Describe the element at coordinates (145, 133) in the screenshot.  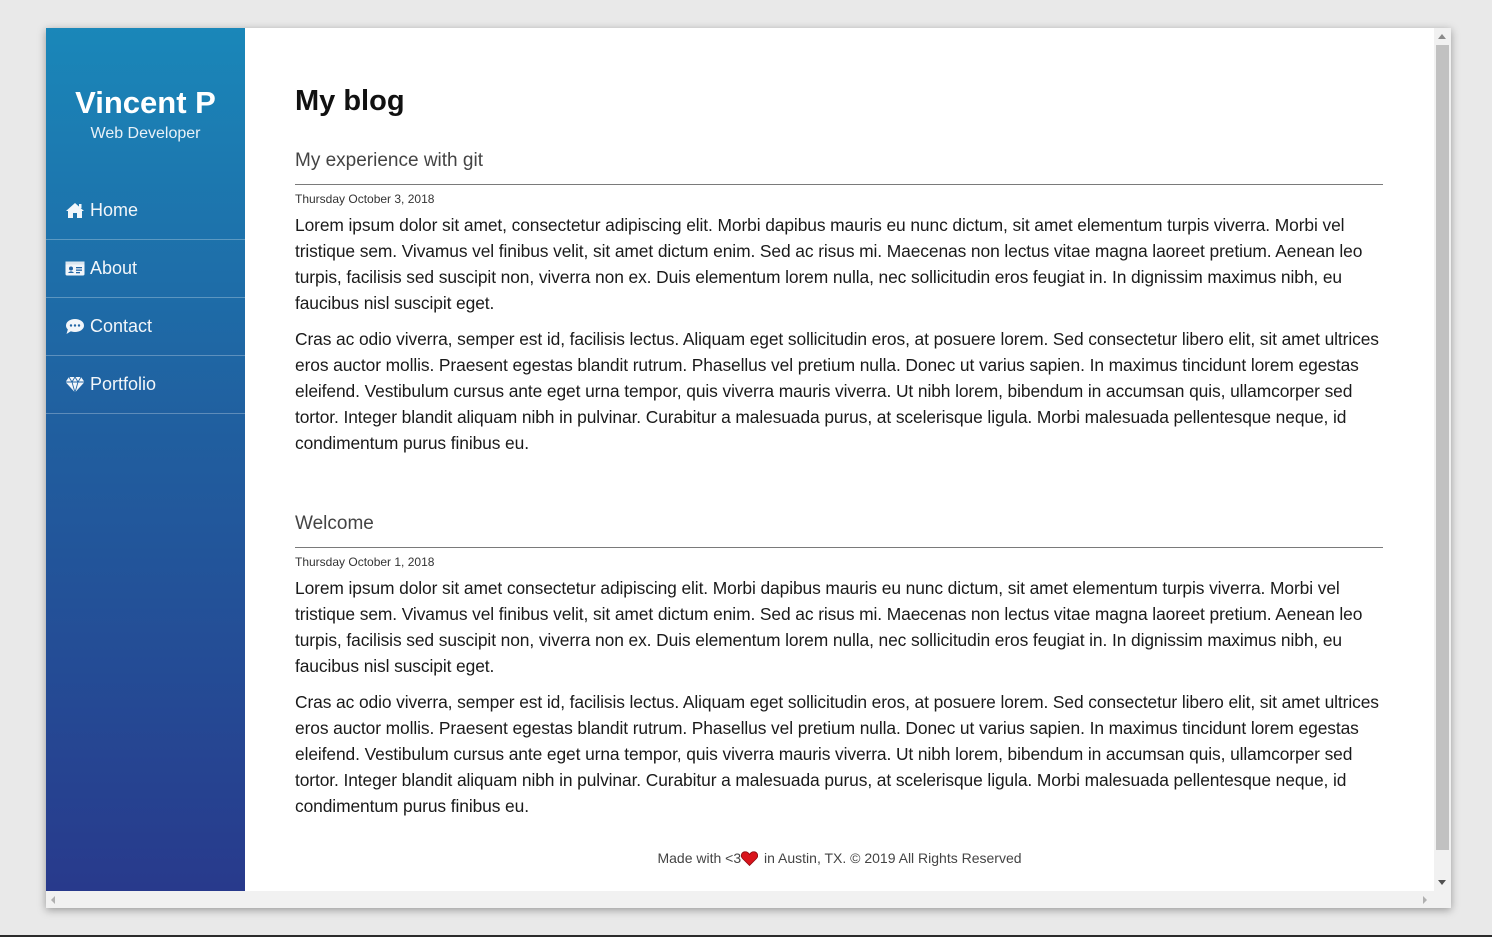
I see `author-role: Web Developer` at that location.